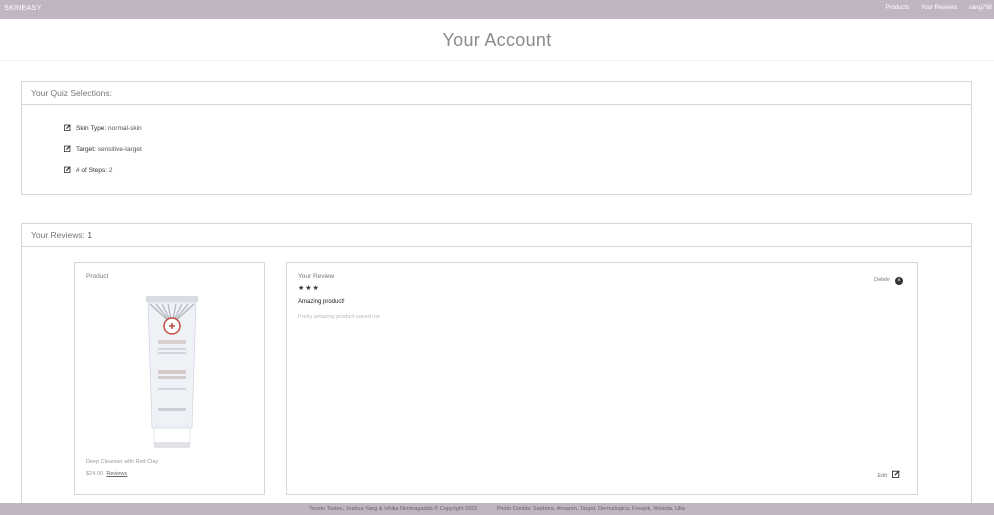 The image size is (994, 515). What do you see at coordinates (882, 476) in the screenshot?
I see `edit-label: Edit` at bounding box center [882, 476].